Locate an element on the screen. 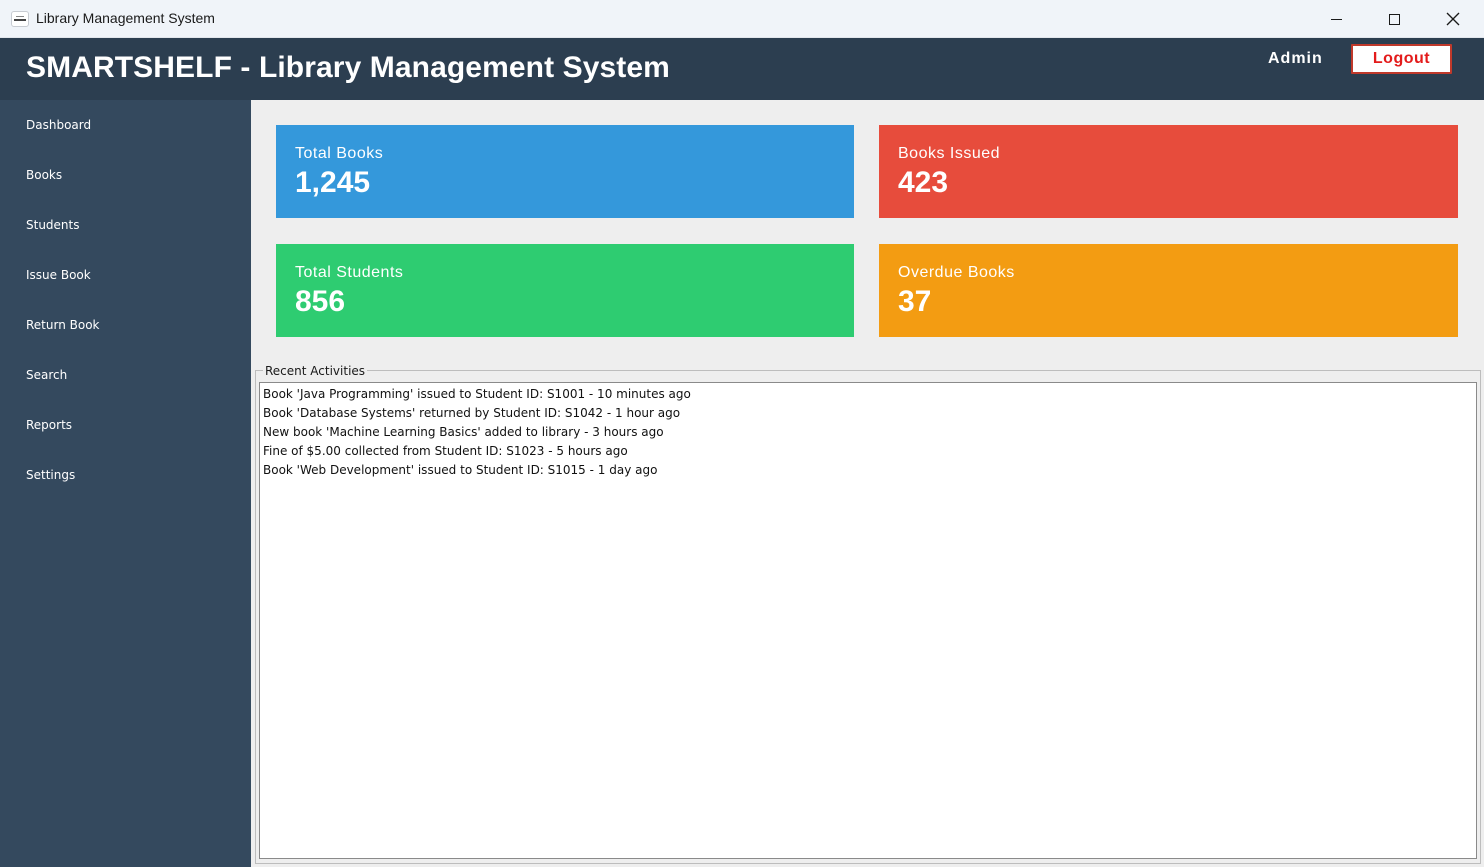 This screenshot has height=867, width=1484. maximize-icon is located at coordinates (1394, 19).